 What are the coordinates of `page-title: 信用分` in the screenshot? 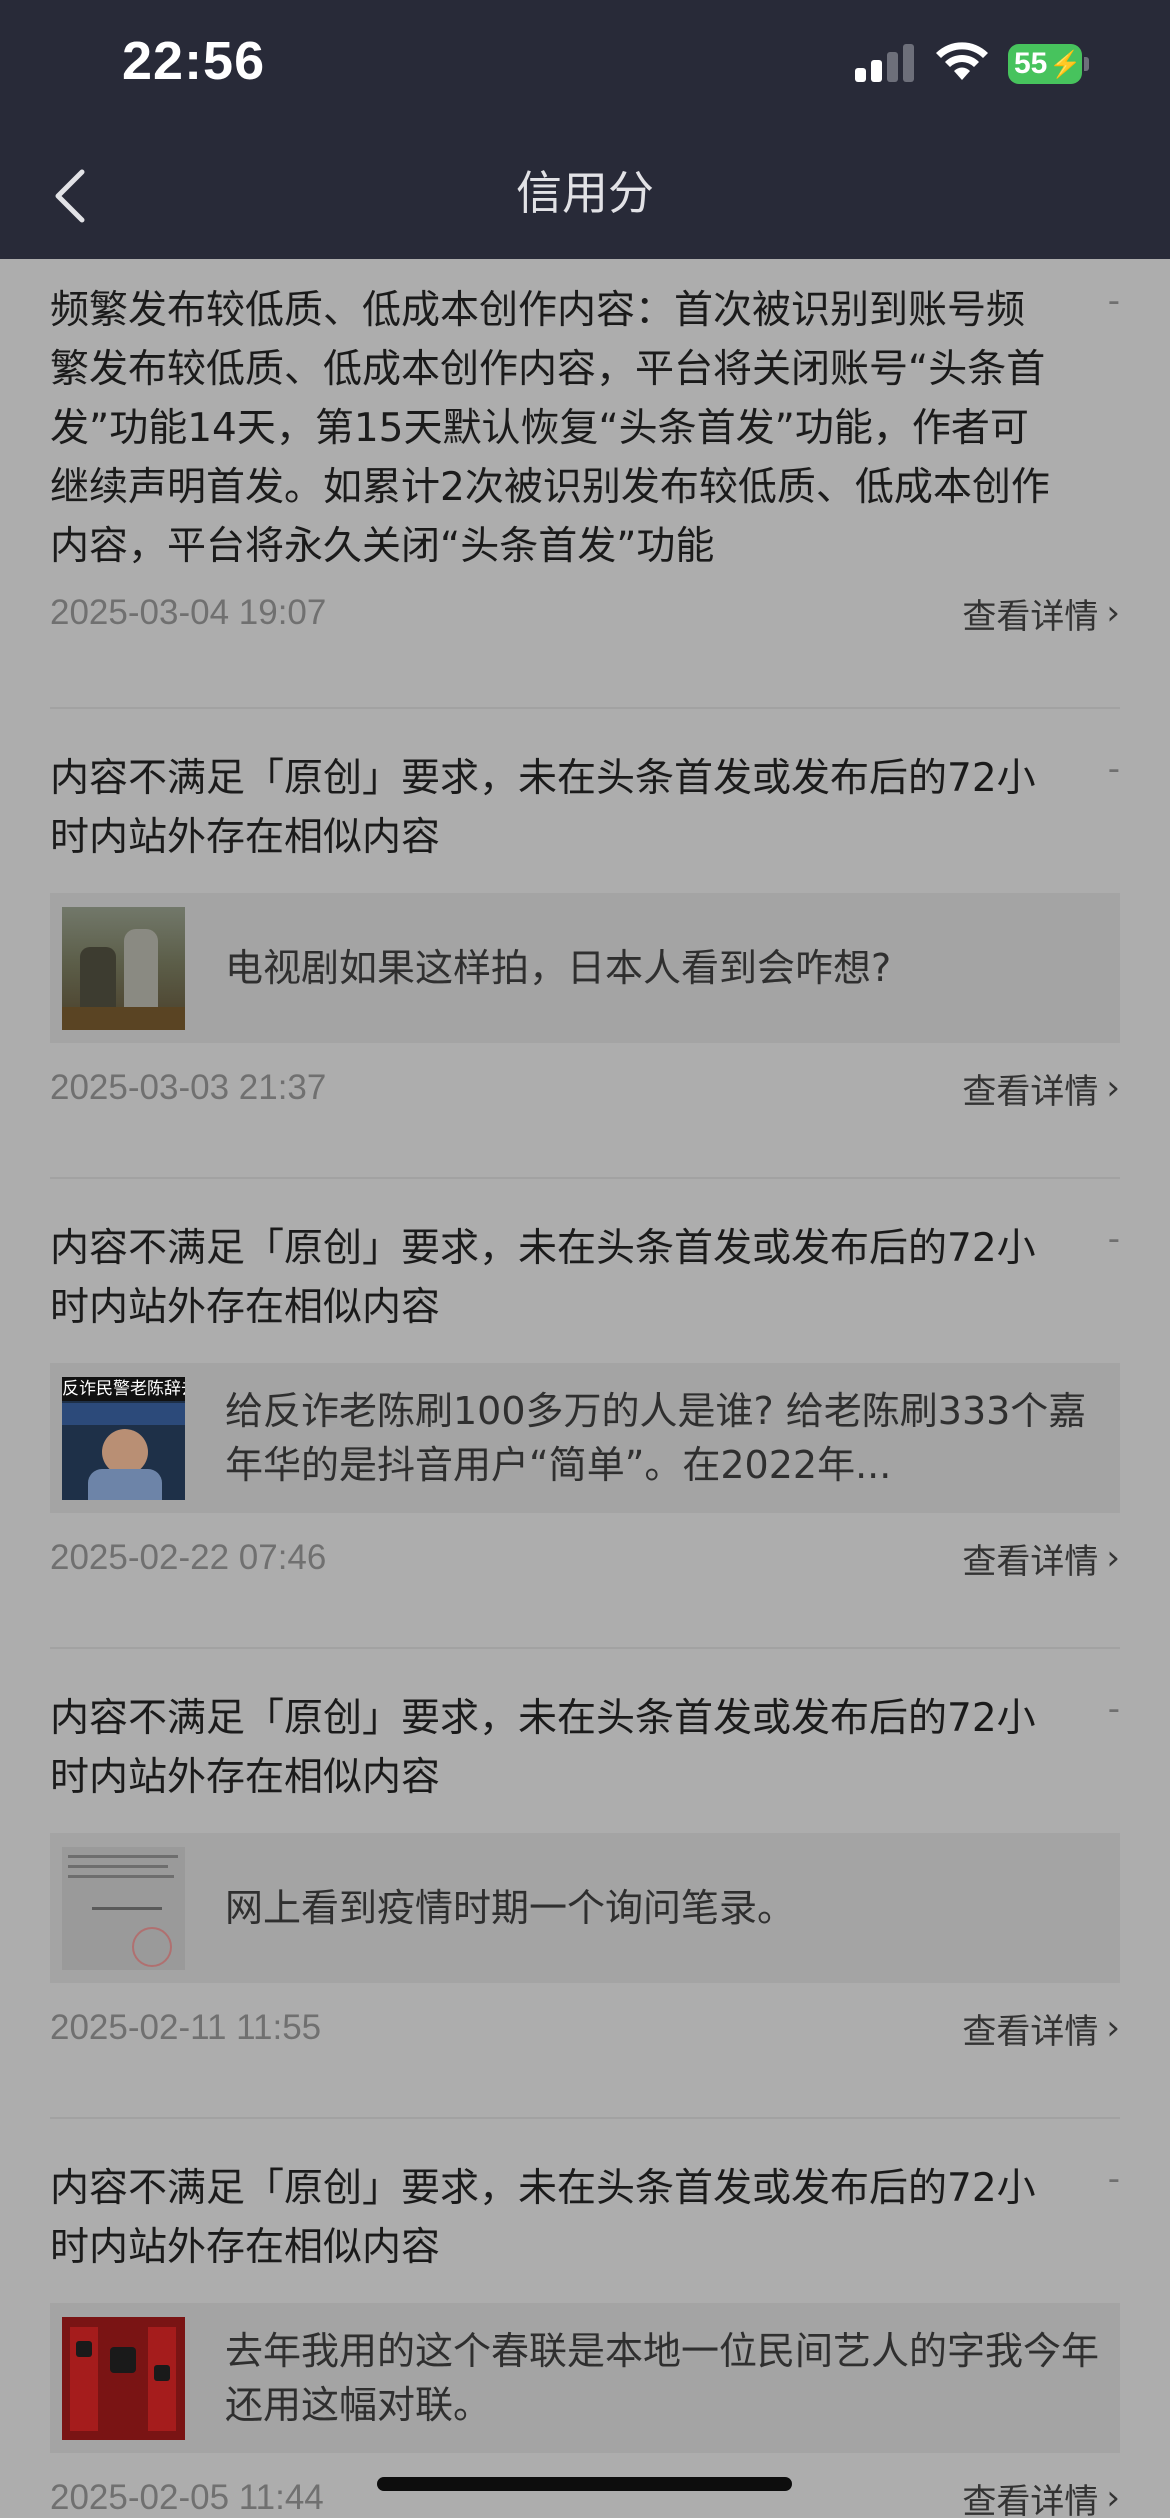 It's located at (585, 193).